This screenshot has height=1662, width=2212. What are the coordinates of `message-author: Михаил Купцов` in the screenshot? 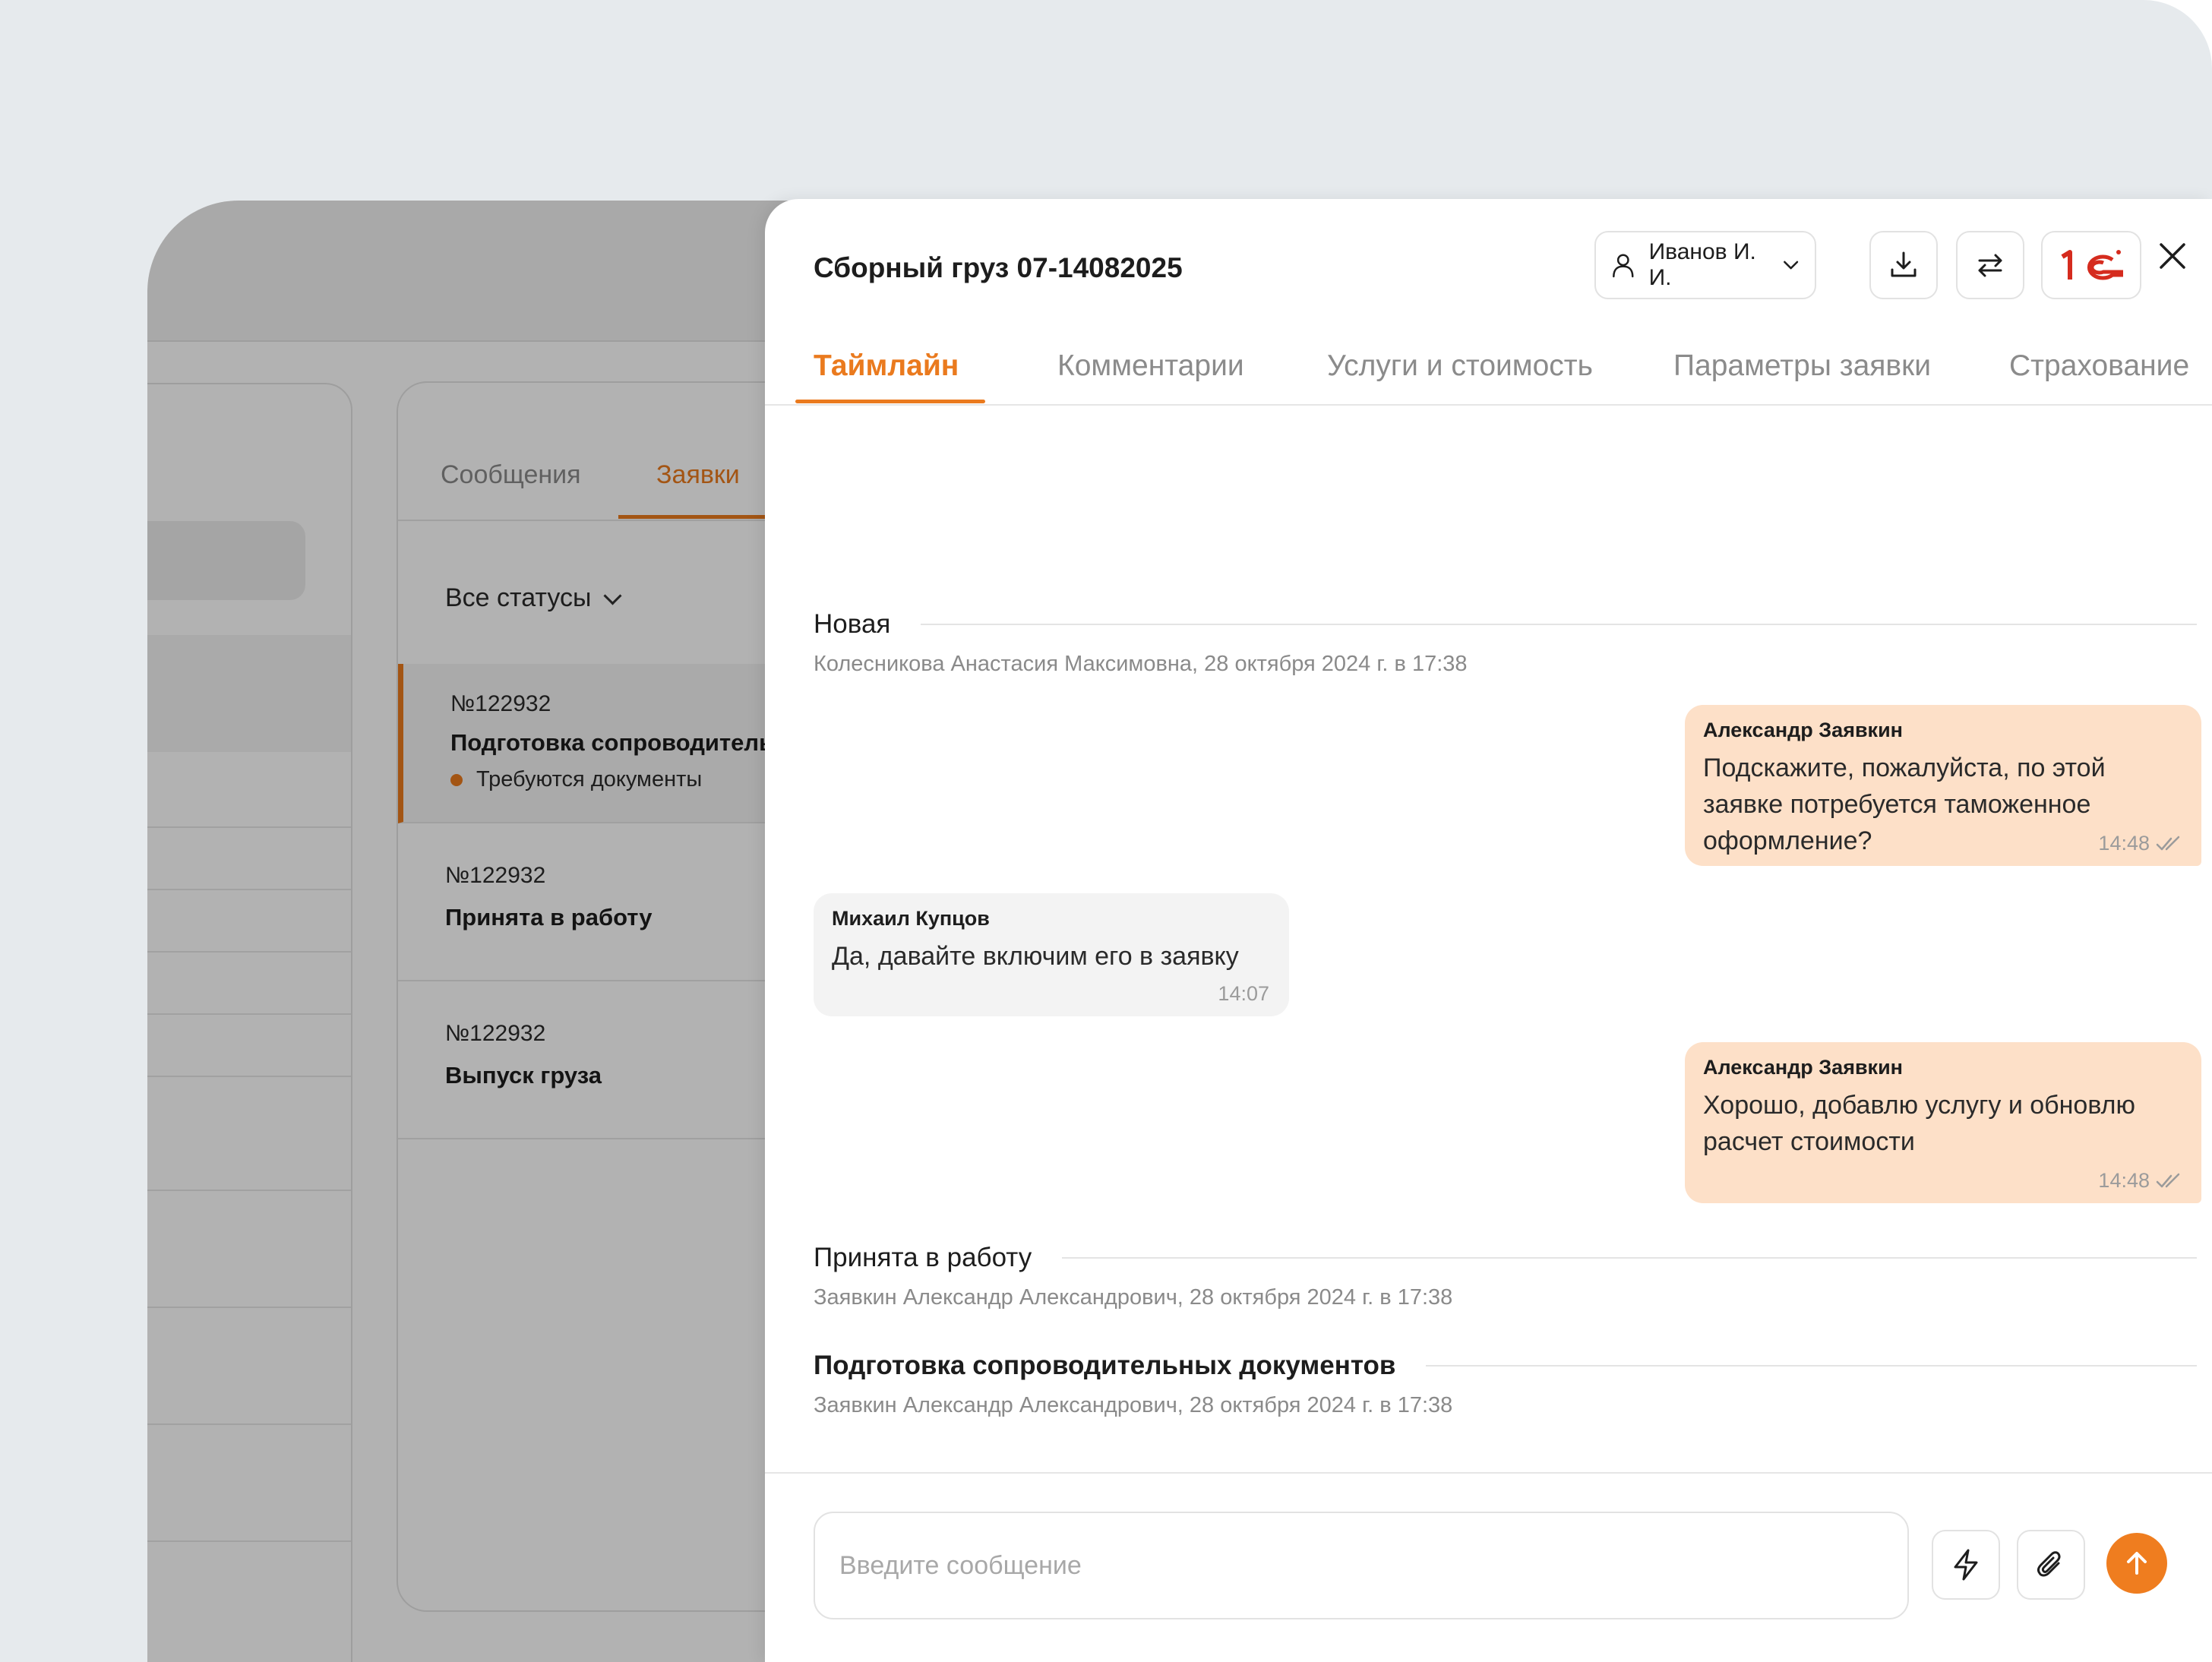 It's located at (911, 919).